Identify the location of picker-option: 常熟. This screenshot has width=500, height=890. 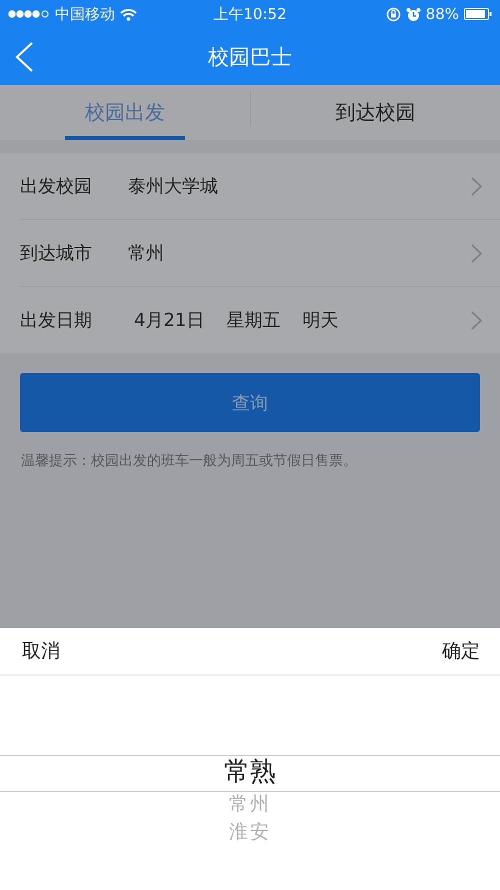
(250, 772).